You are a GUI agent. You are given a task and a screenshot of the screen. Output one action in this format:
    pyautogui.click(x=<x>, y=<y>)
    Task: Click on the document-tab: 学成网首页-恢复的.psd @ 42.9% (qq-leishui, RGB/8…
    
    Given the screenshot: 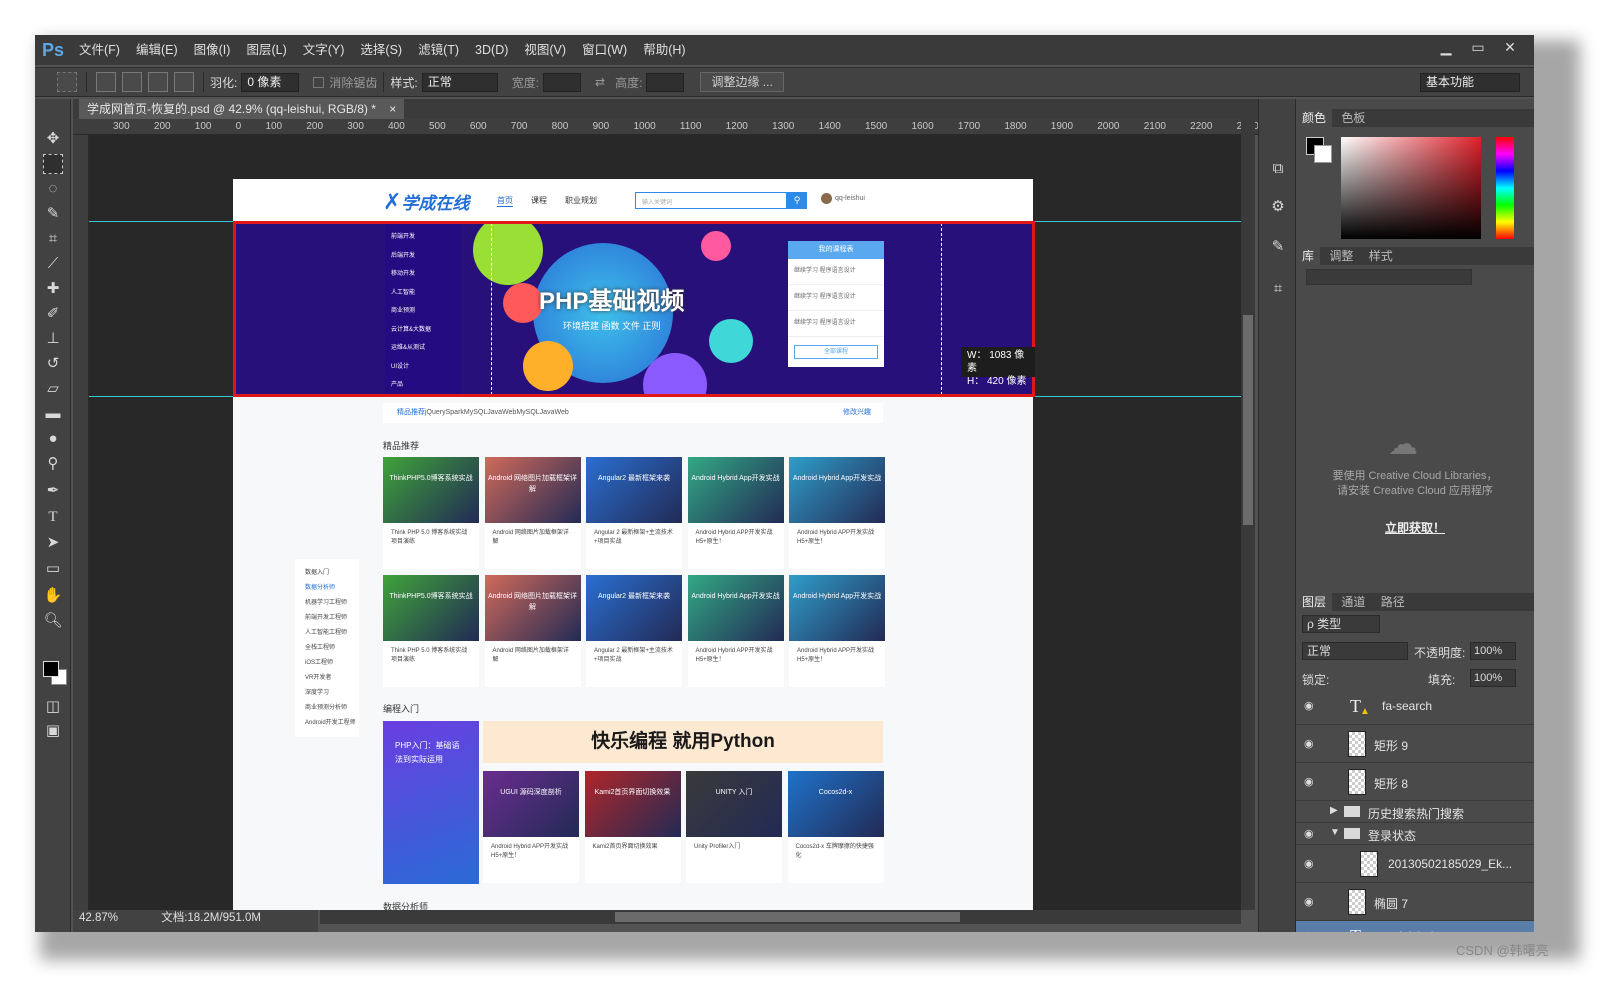 What is the action you would take?
    pyautogui.click(x=242, y=109)
    